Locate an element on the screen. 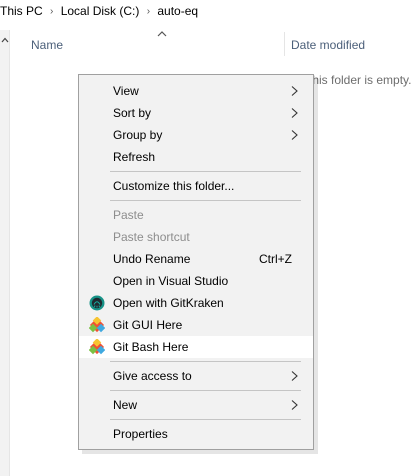 This screenshot has width=413, height=476. menu-item-label: Paste is located at coordinates (128, 215).